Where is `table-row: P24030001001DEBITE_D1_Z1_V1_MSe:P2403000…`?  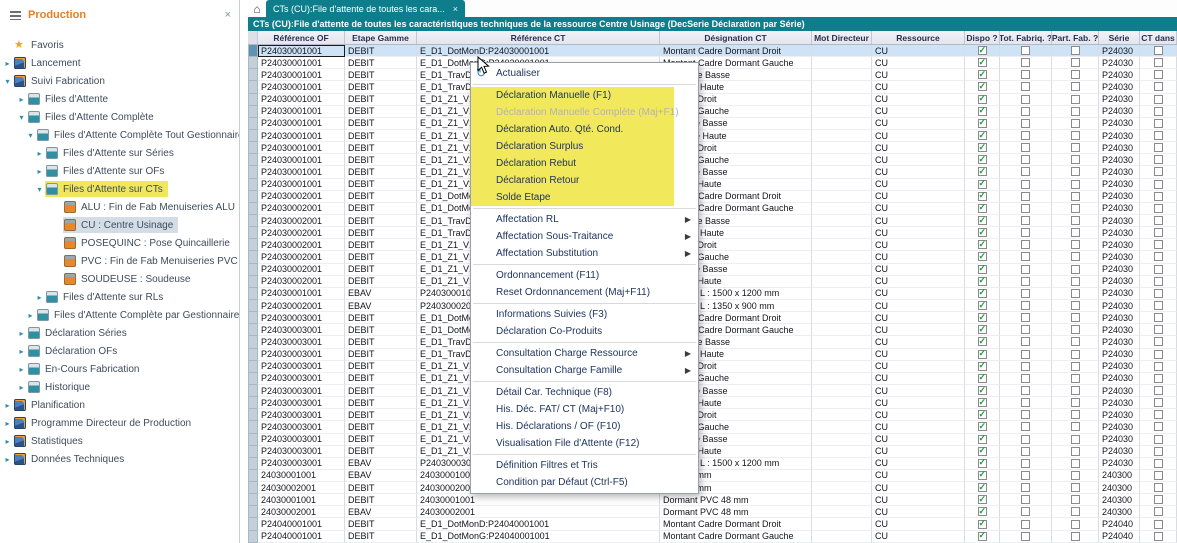
table-row: P24030001001DEBITE_D1_Z1_V1_MSe:P2403000… is located at coordinates (712, 111).